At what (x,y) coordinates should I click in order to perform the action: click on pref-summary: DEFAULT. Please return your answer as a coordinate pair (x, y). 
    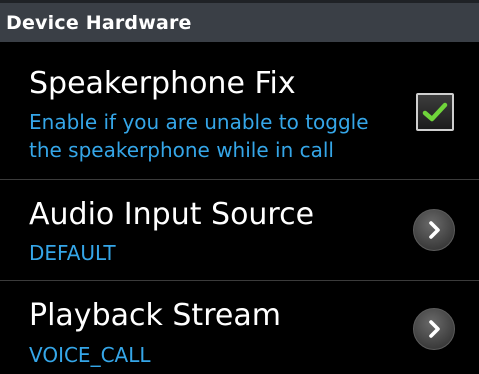
    Looking at the image, I should click on (72, 253).